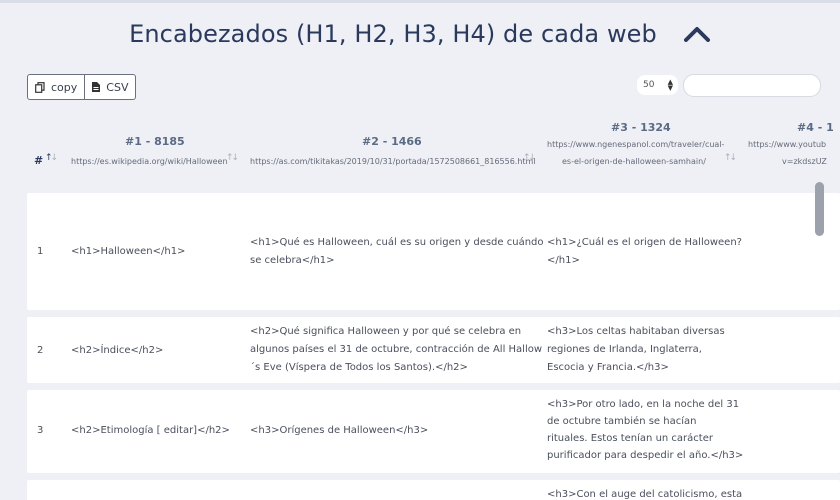 The width and height of the screenshot is (840, 500). Describe the element at coordinates (117, 350) in the screenshot. I see `cell-col1: <h2>Índice</h2>` at that location.